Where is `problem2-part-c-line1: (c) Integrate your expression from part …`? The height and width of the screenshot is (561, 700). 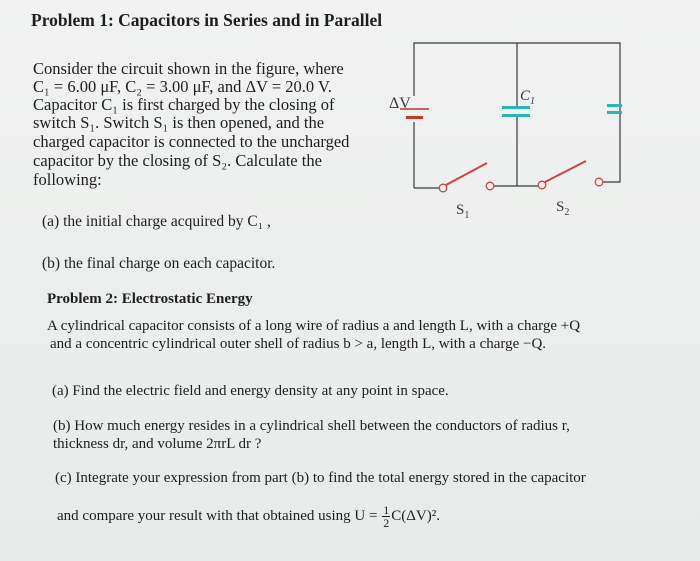 problem2-part-c-line1: (c) Integrate your expression from part … is located at coordinates (320, 478).